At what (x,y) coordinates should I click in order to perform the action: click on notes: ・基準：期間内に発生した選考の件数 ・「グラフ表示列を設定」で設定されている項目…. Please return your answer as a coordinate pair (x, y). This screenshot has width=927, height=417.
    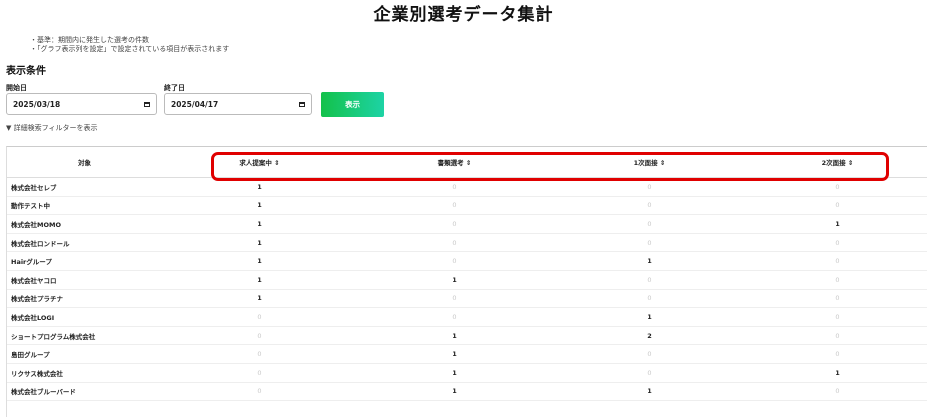
    Looking at the image, I should click on (129, 45).